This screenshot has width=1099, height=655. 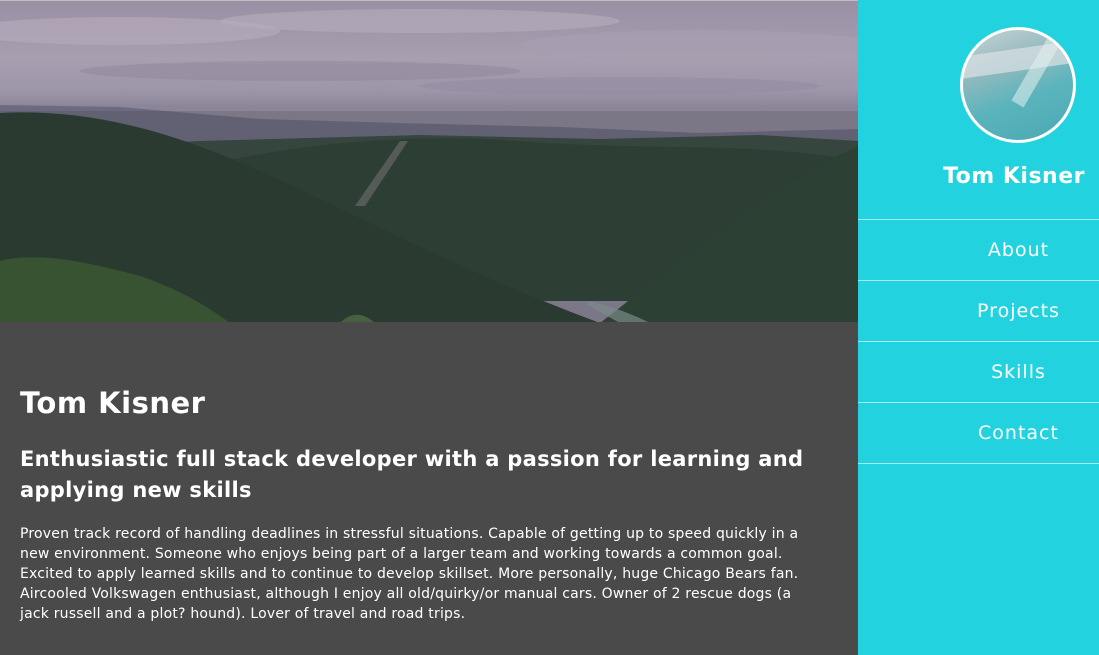 I want to click on page-title: Tom Kisner, so click(x=113, y=403).